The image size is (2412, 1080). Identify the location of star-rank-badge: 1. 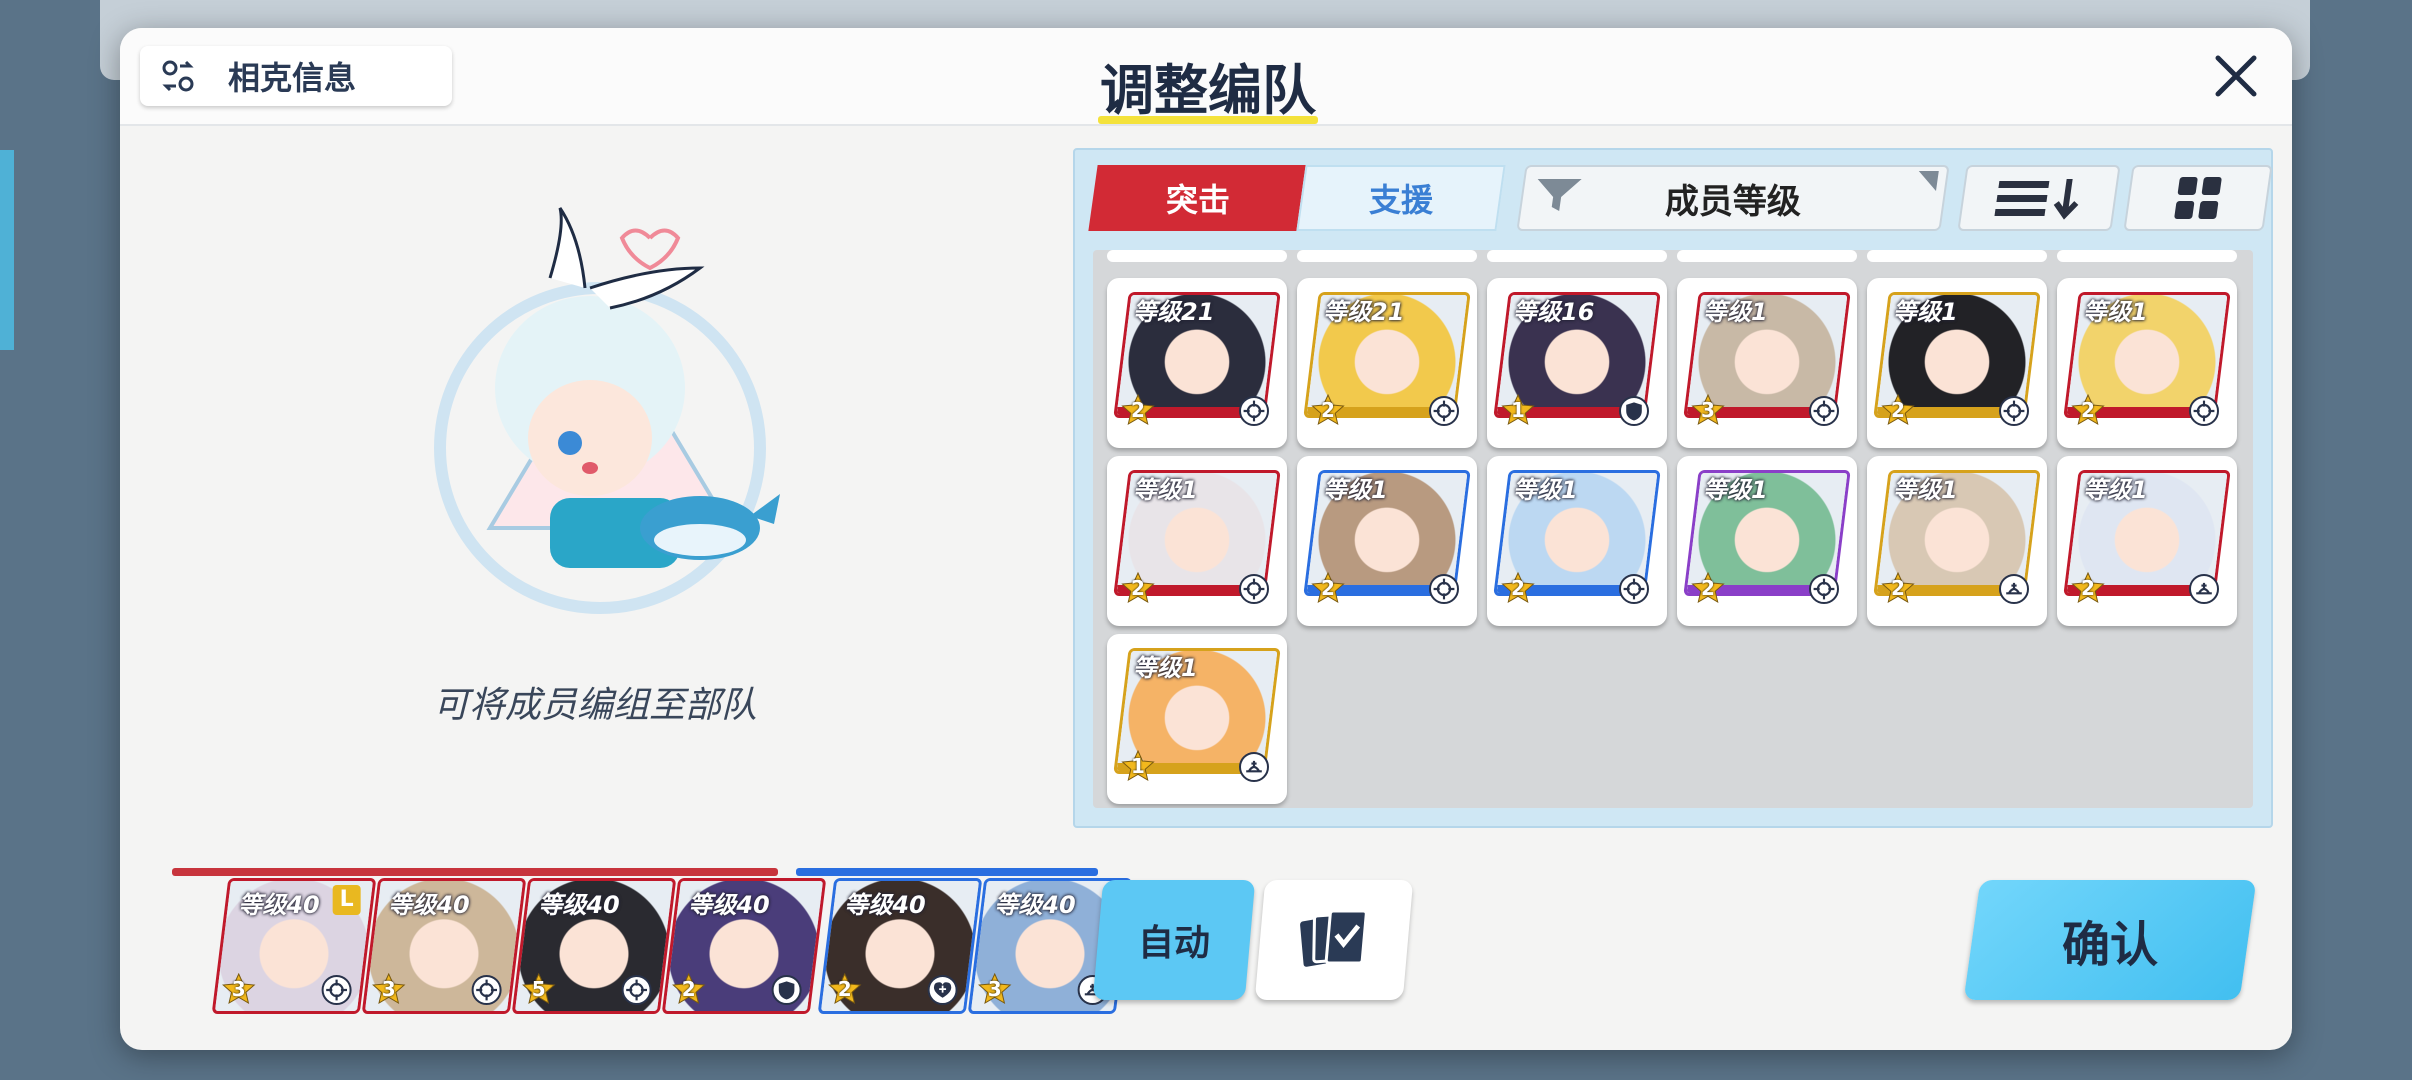
(1138, 765).